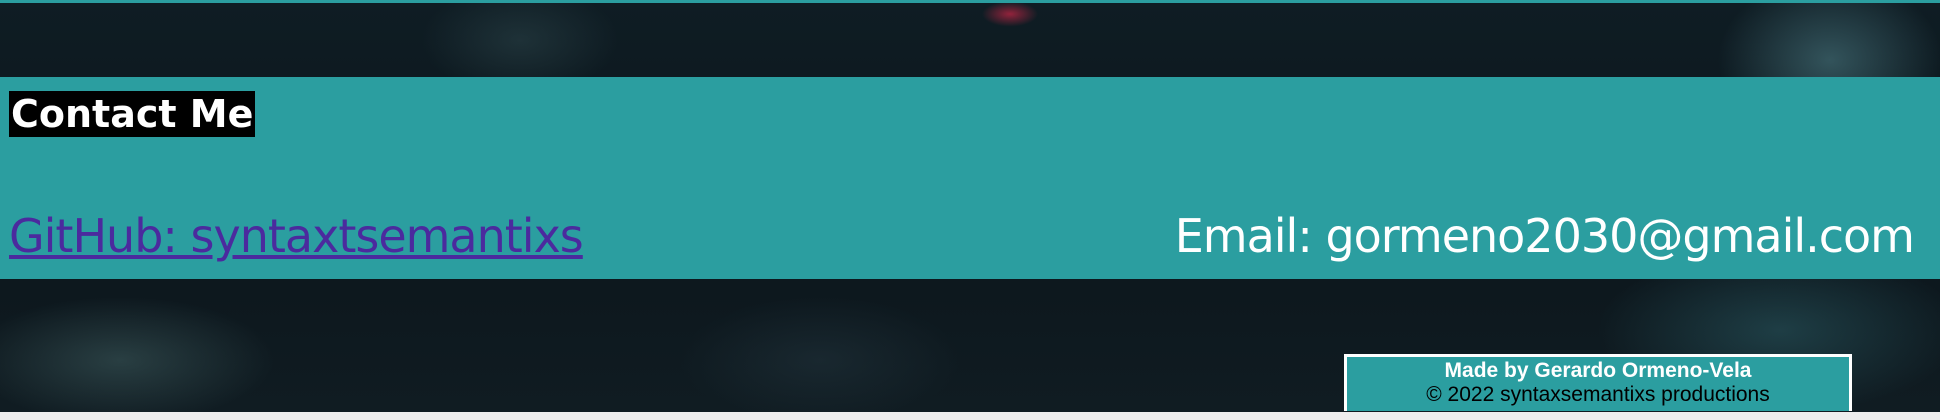 The height and width of the screenshot is (420, 1940). Describe the element at coordinates (970, 1) in the screenshot. I see `top-divider` at that location.